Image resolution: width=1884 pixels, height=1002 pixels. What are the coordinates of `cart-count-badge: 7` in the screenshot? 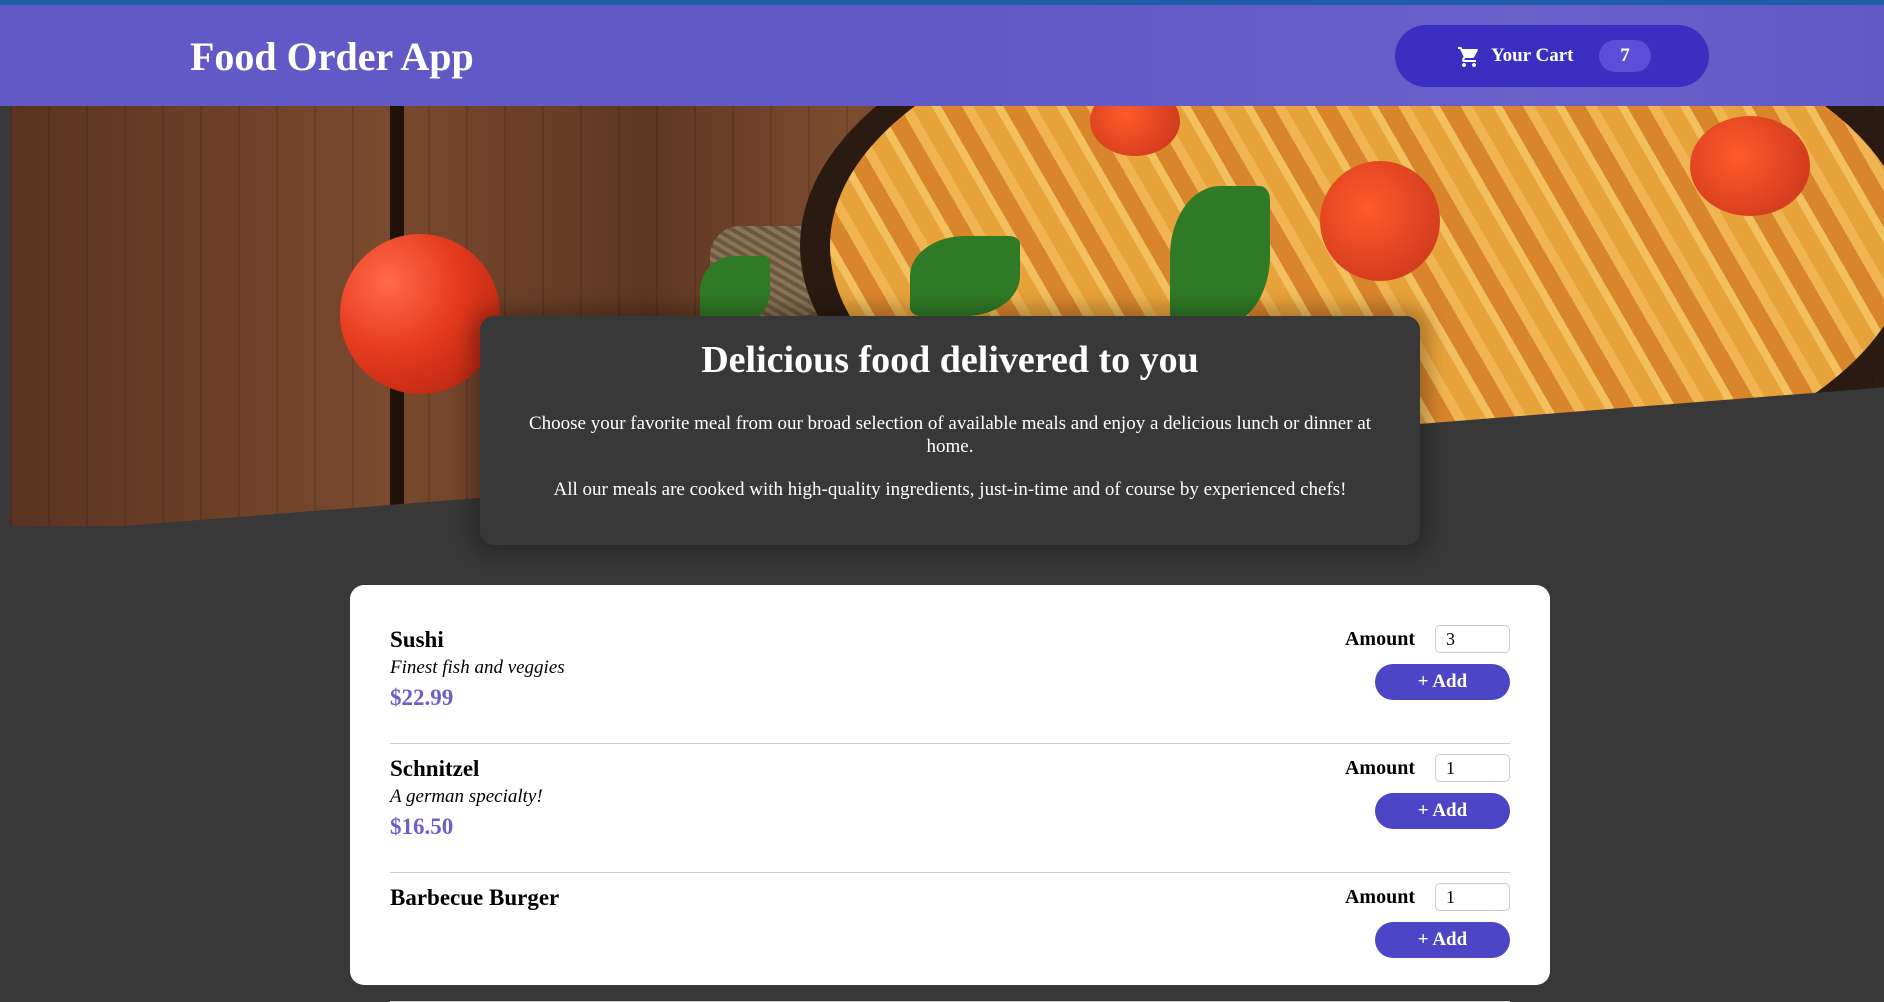 It's located at (1625, 56).